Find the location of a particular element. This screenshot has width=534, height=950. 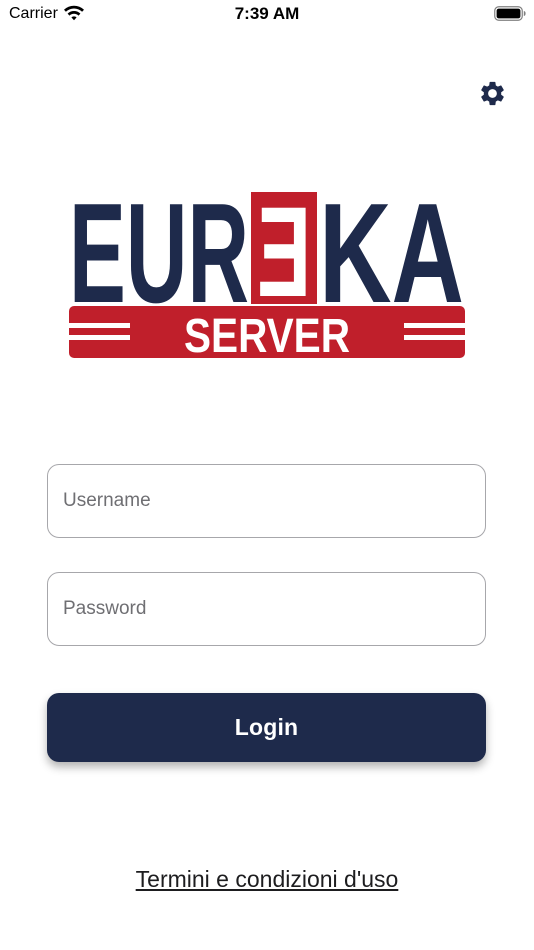

logo-band-stripe-left-top is located at coordinates (99, 325).